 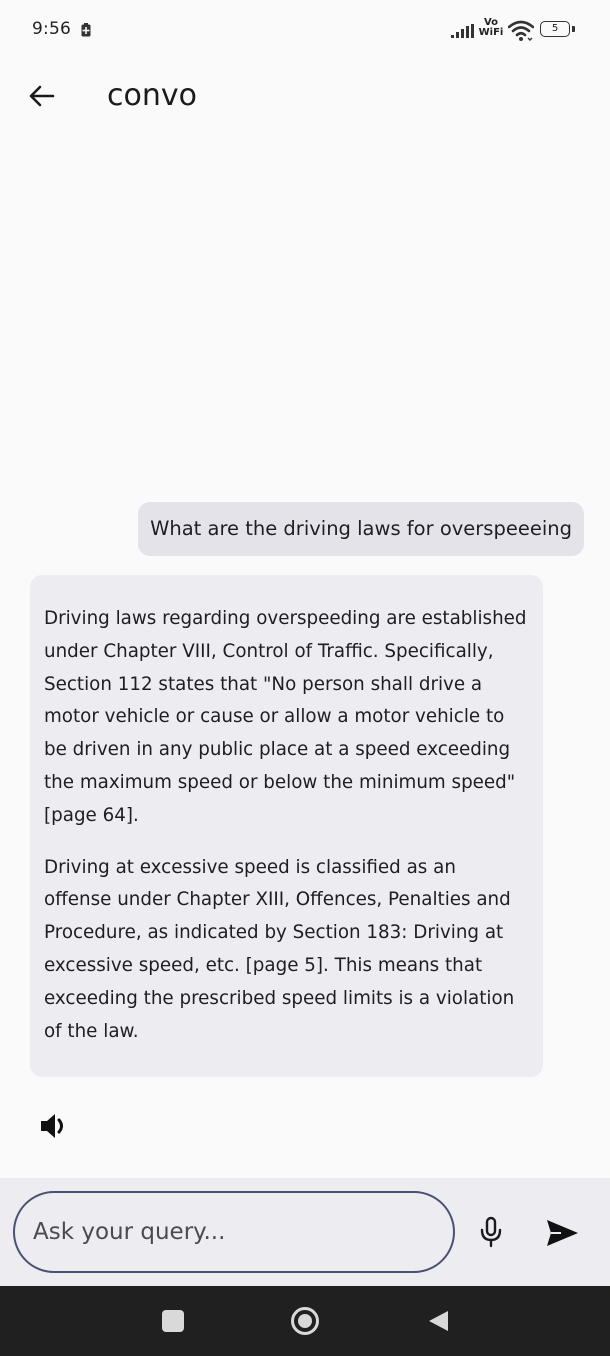 I want to click on system-nav-bar, so click(x=305, y=1321).